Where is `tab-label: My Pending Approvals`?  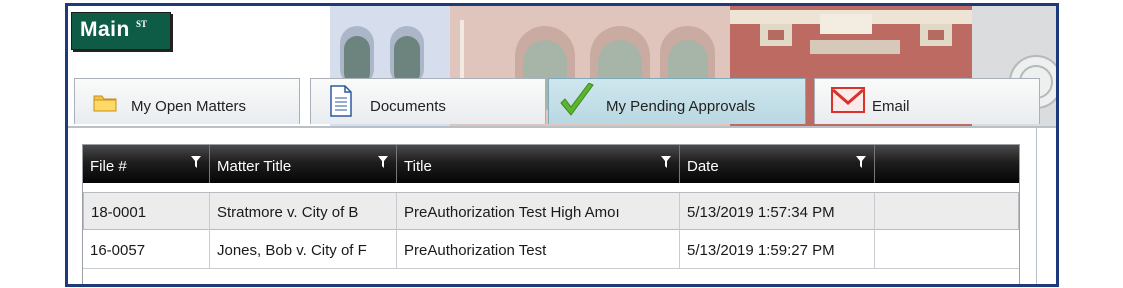
tab-label: My Pending Approvals is located at coordinates (681, 106).